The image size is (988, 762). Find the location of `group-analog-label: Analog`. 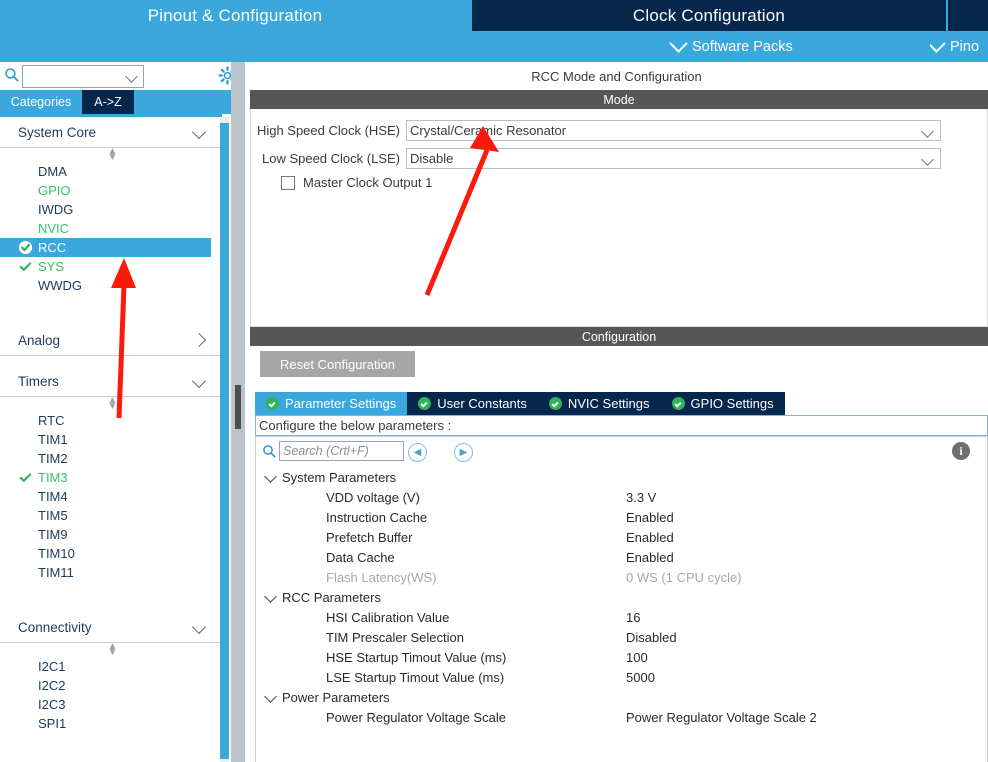

group-analog-label: Analog is located at coordinates (39, 340).